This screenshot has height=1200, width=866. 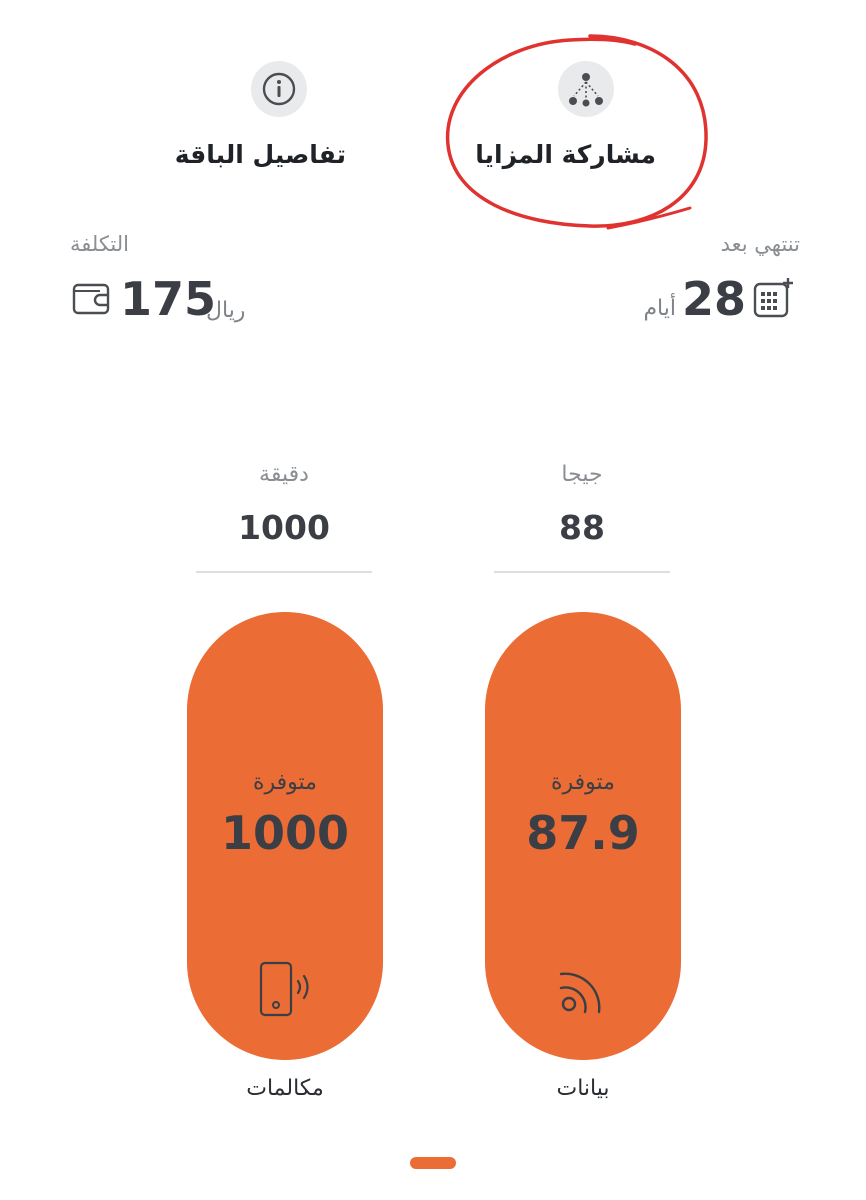 What do you see at coordinates (659, 308) in the screenshot?
I see `expiry-unit: أيام` at bounding box center [659, 308].